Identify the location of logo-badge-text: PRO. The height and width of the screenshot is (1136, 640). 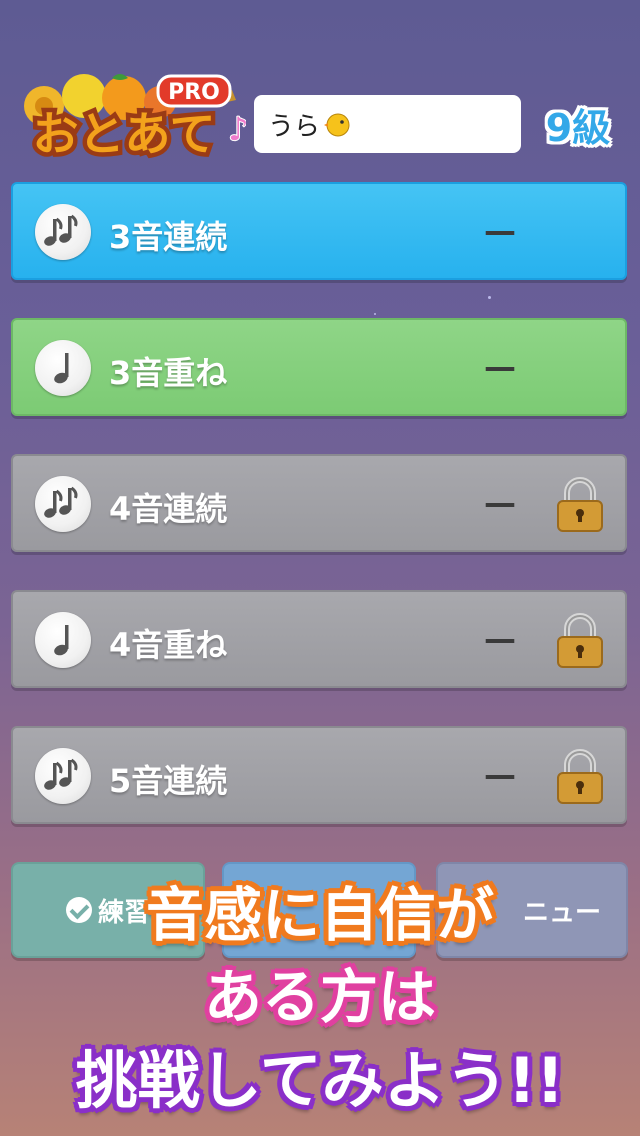
(194, 92).